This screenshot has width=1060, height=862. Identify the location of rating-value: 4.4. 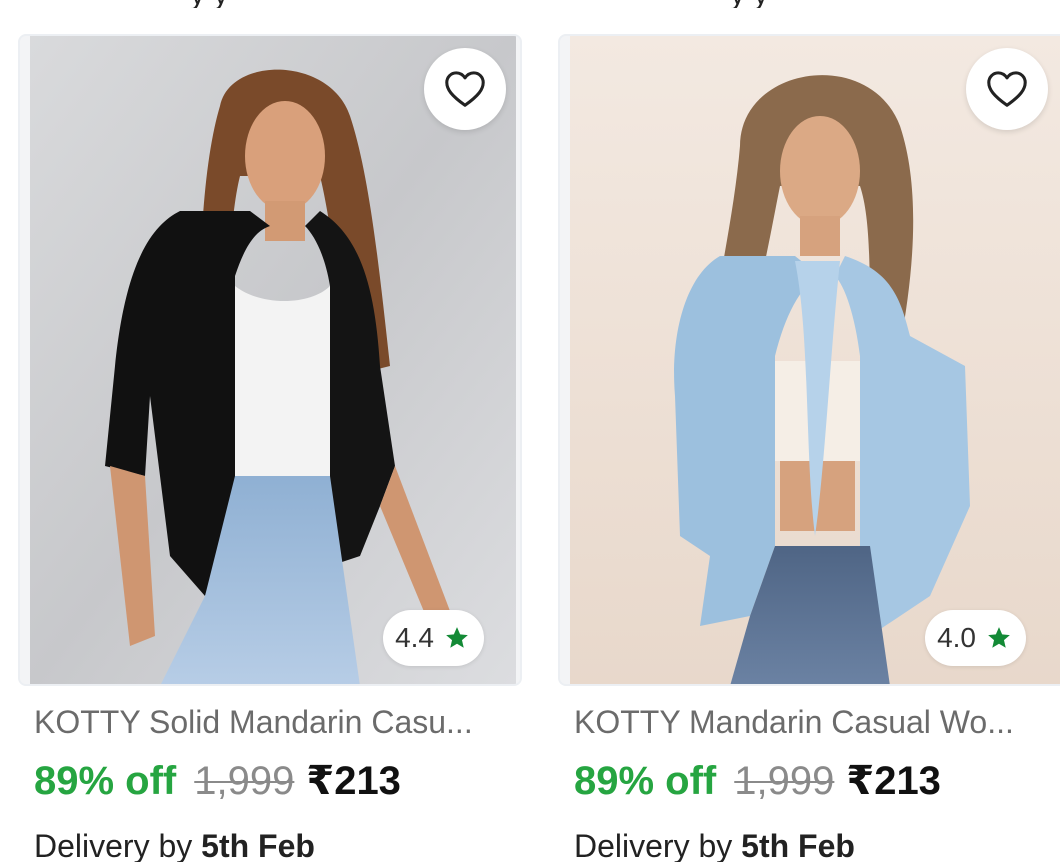
(414, 637).